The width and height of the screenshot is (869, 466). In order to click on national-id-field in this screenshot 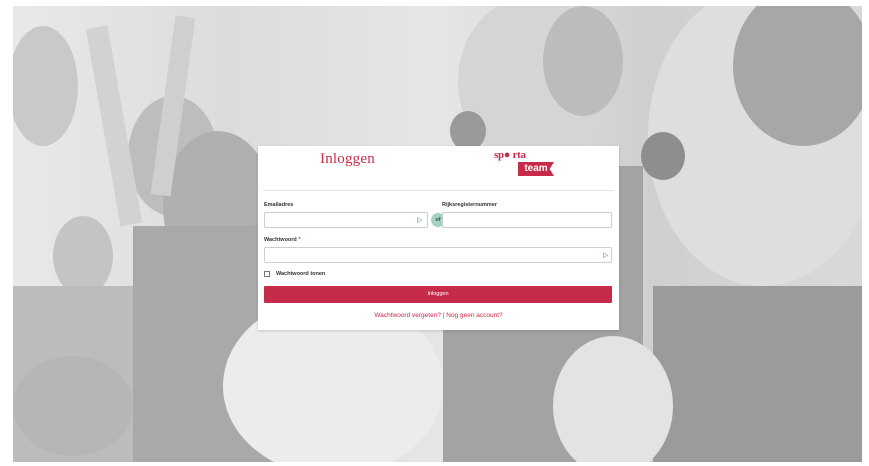, I will do `click(527, 222)`.